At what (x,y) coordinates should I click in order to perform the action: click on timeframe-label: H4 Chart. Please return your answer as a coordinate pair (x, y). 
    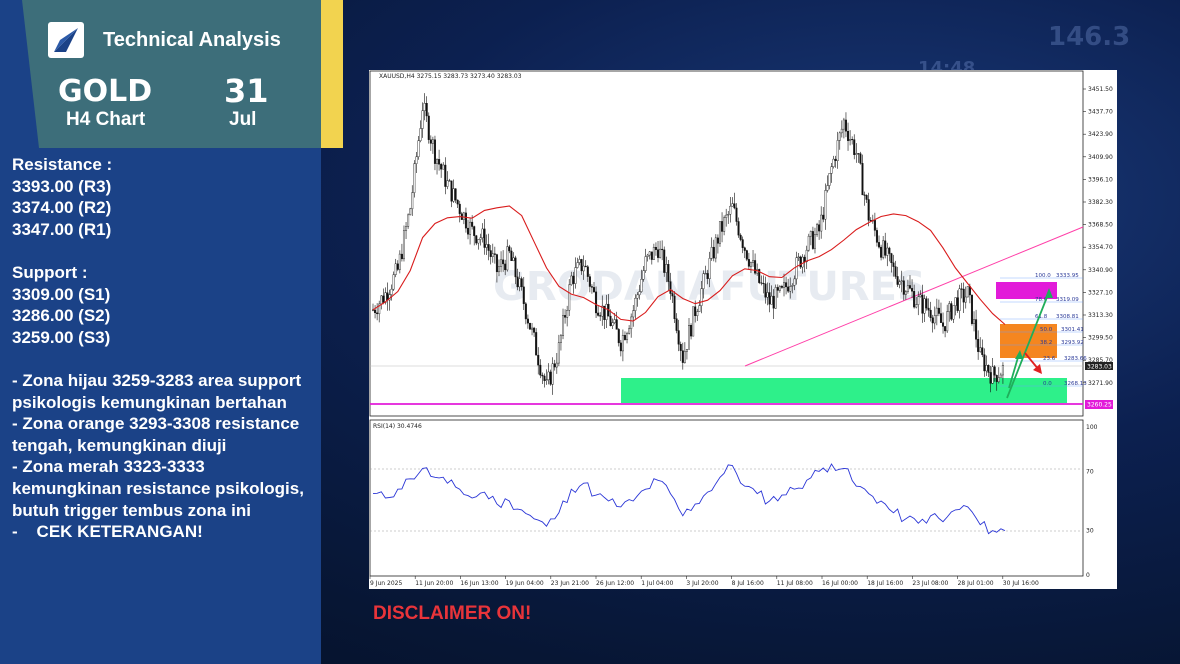
    Looking at the image, I should click on (106, 119).